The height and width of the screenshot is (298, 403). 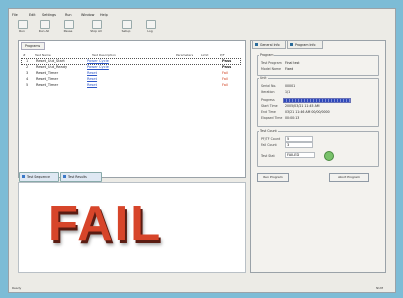 What do you see at coordinates (33, 46) in the screenshot?
I see `programs-tab: Programs` at bounding box center [33, 46].